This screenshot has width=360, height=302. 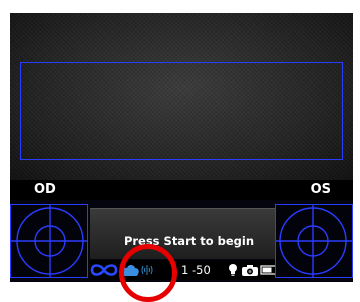 What do you see at coordinates (45, 190) in the screenshot?
I see `eye-label-od: OD` at bounding box center [45, 190].